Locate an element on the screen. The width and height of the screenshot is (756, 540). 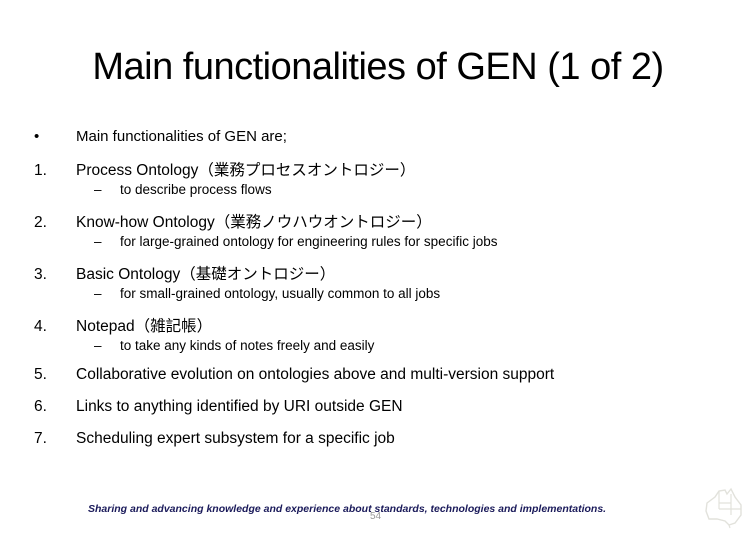
item-text: Notepad（雑記帳） is located at coordinates (144, 326).